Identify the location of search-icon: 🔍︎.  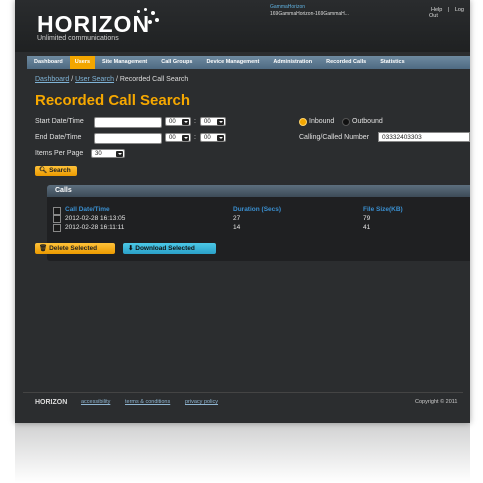
(43, 170).